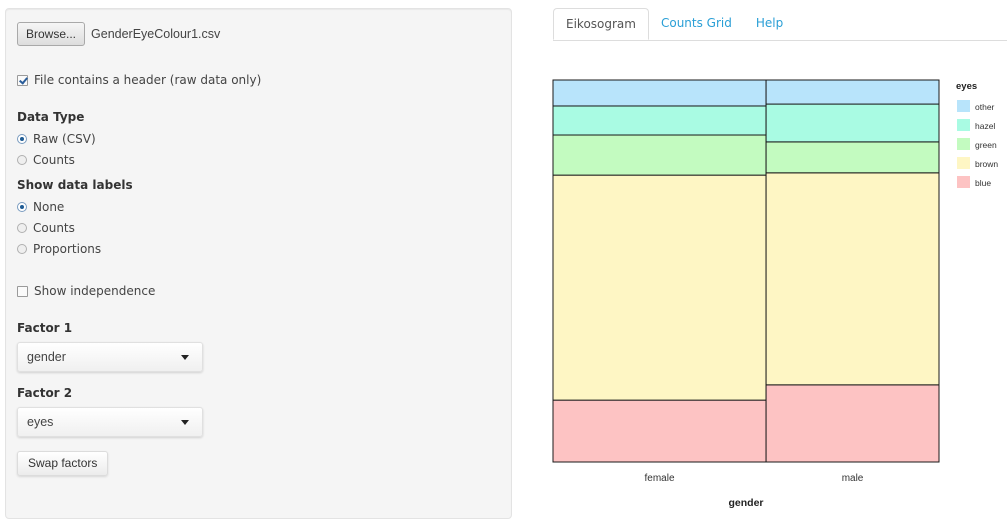  What do you see at coordinates (986, 145) in the screenshot?
I see `legend-label-green: green` at bounding box center [986, 145].